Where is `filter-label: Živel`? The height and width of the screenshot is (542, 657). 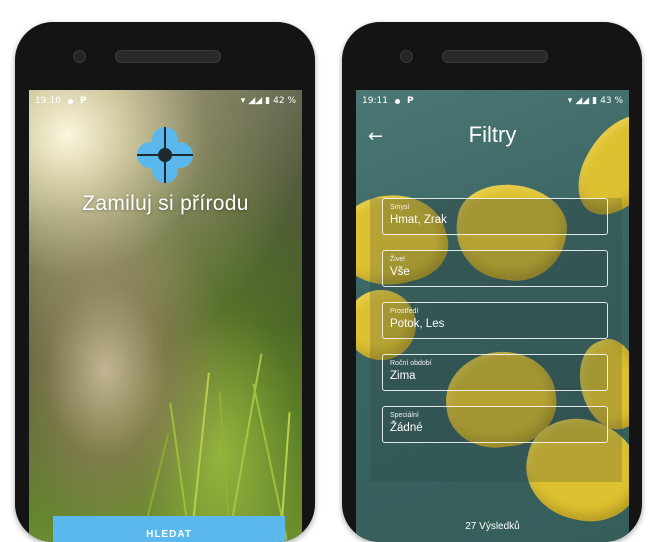
filter-label: Živel is located at coordinates (397, 259).